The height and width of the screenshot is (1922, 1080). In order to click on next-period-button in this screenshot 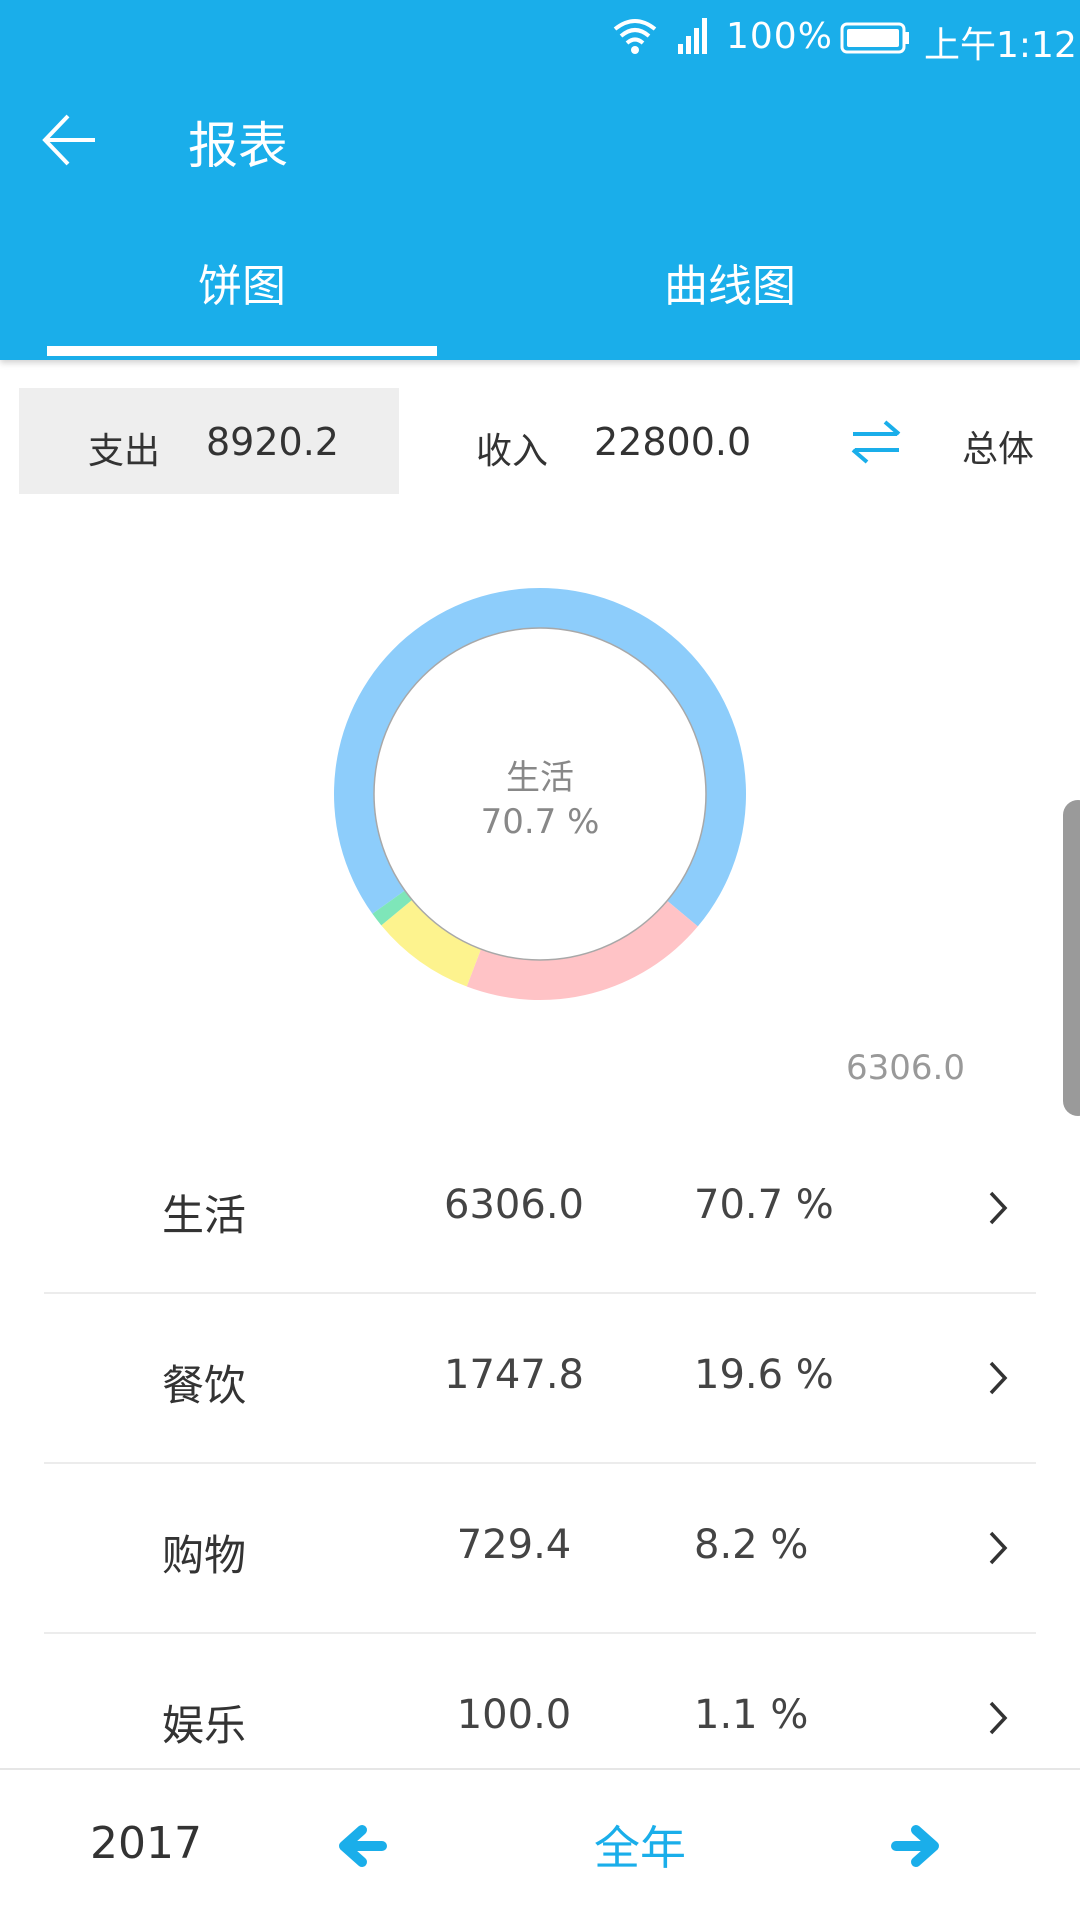, I will do `click(916, 1846)`.